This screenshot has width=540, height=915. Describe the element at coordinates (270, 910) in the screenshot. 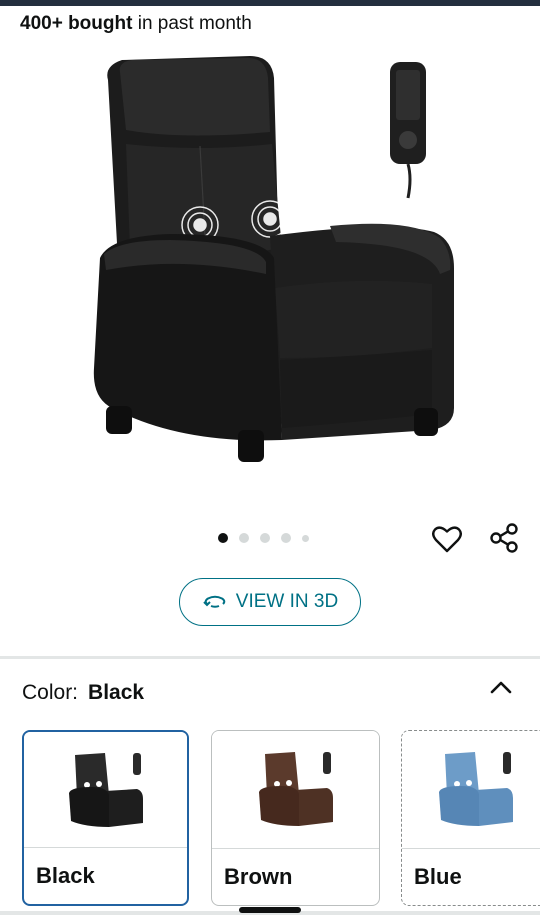

I see `home-indicator-handle` at that location.